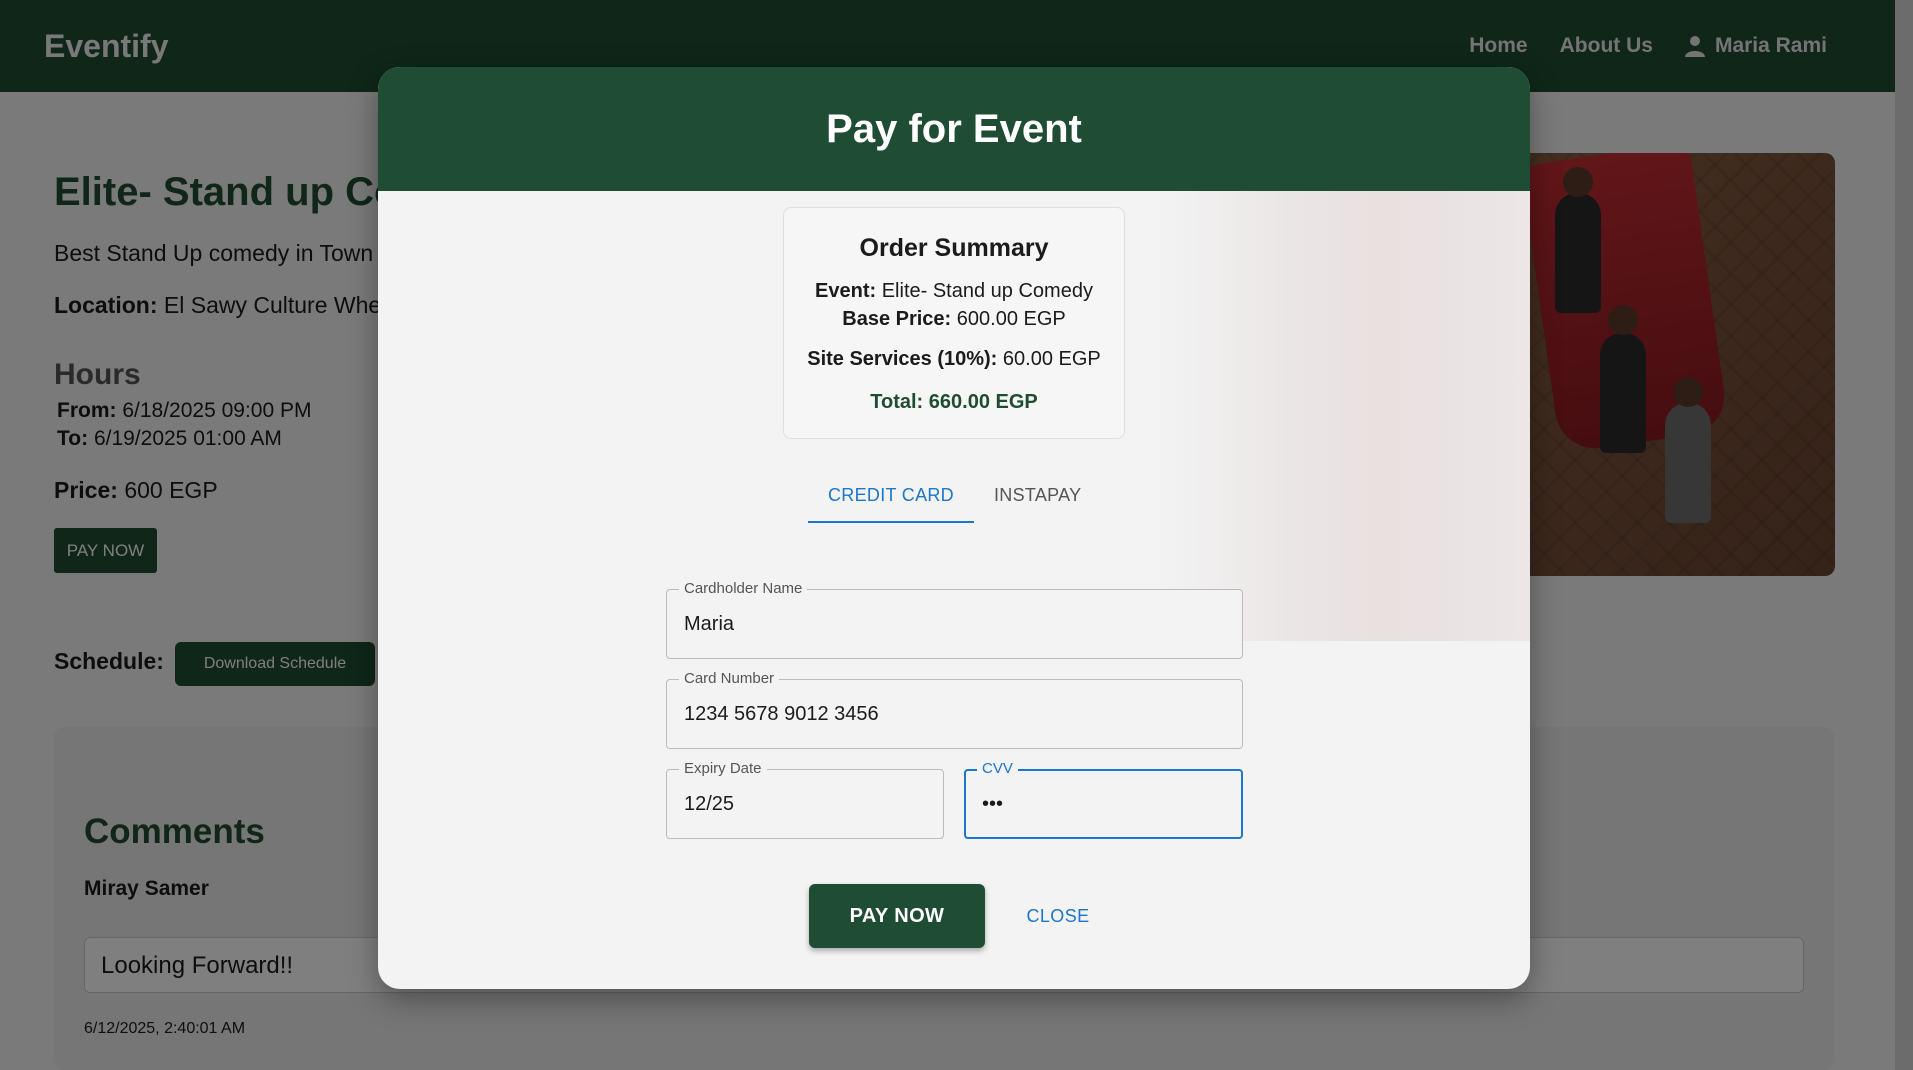 The width and height of the screenshot is (1913, 1070). What do you see at coordinates (891, 495) in the screenshot?
I see `tab-credit-card: CREDIT CARD` at bounding box center [891, 495].